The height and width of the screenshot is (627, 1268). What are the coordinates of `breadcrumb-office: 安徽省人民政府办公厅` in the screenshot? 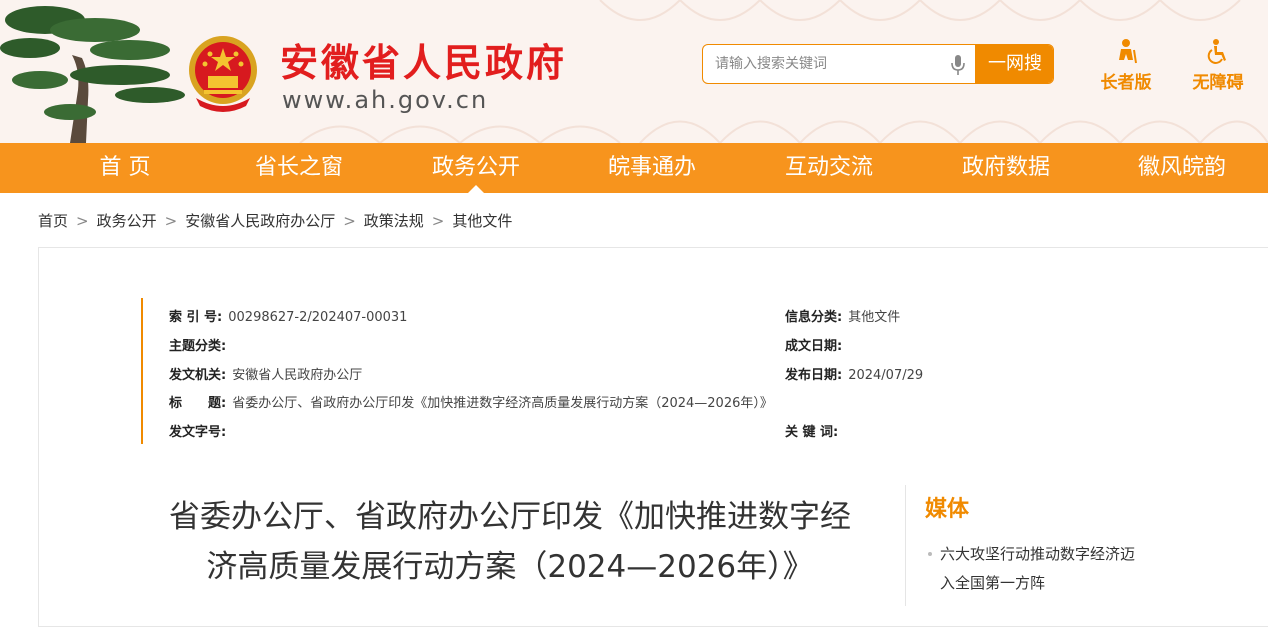 It's located at (260, 221).